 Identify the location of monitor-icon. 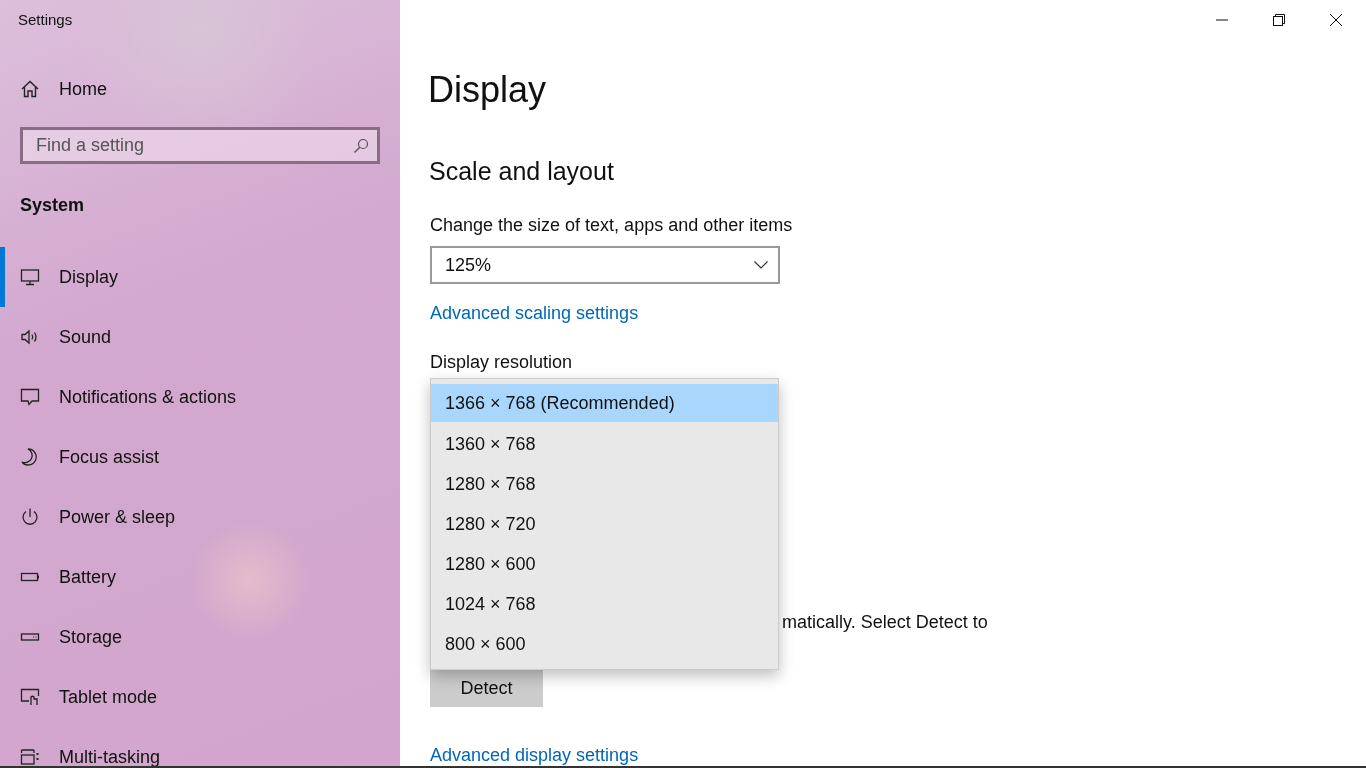
(30, 277).